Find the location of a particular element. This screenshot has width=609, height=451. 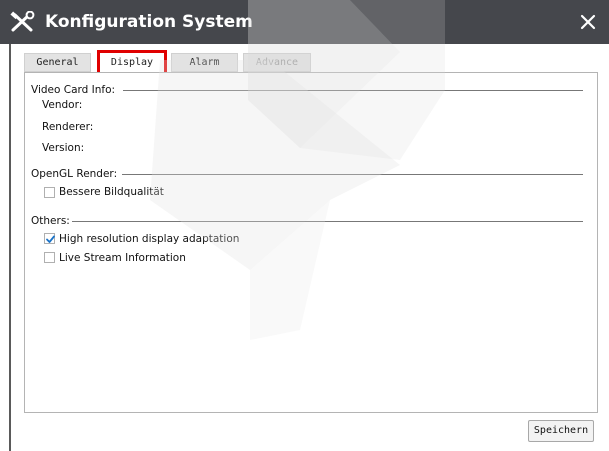

tab-general: General is located at coordinates (57, 62).